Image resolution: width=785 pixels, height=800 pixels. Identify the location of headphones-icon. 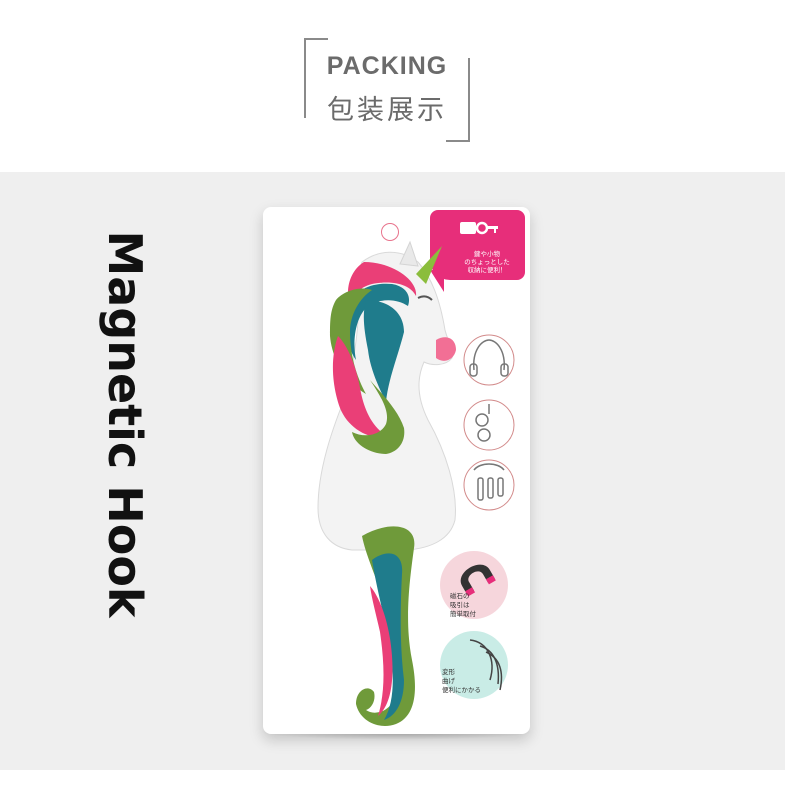
(489, 360).